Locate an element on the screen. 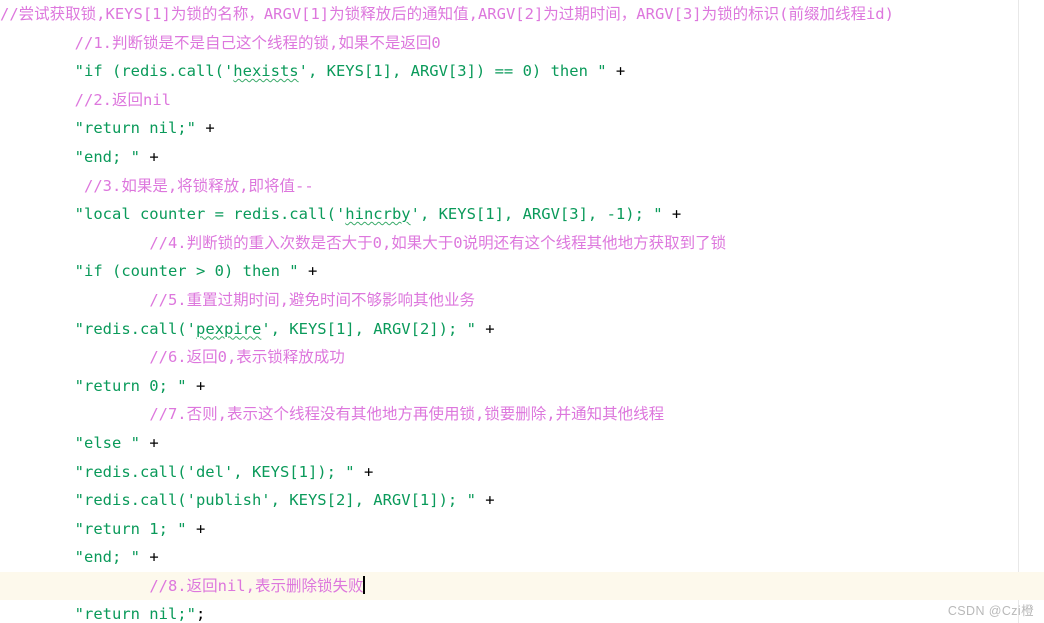 The width and height of the screenshot is (1044, 623). code-line-content: //6.返回0,表示锁释放成功 is located at coordinates (172, 357).